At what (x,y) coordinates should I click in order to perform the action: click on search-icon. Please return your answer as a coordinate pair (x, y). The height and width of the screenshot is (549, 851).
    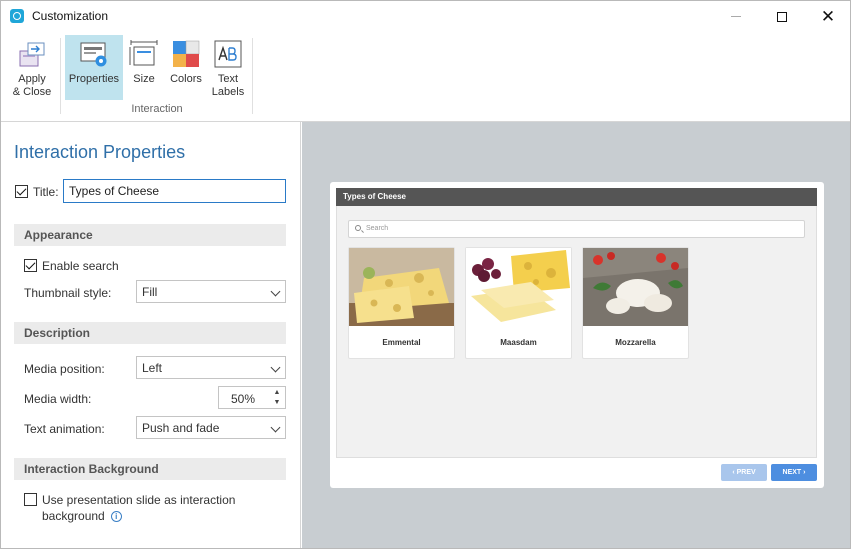
    Looking at the image, I should click on (358, 228).